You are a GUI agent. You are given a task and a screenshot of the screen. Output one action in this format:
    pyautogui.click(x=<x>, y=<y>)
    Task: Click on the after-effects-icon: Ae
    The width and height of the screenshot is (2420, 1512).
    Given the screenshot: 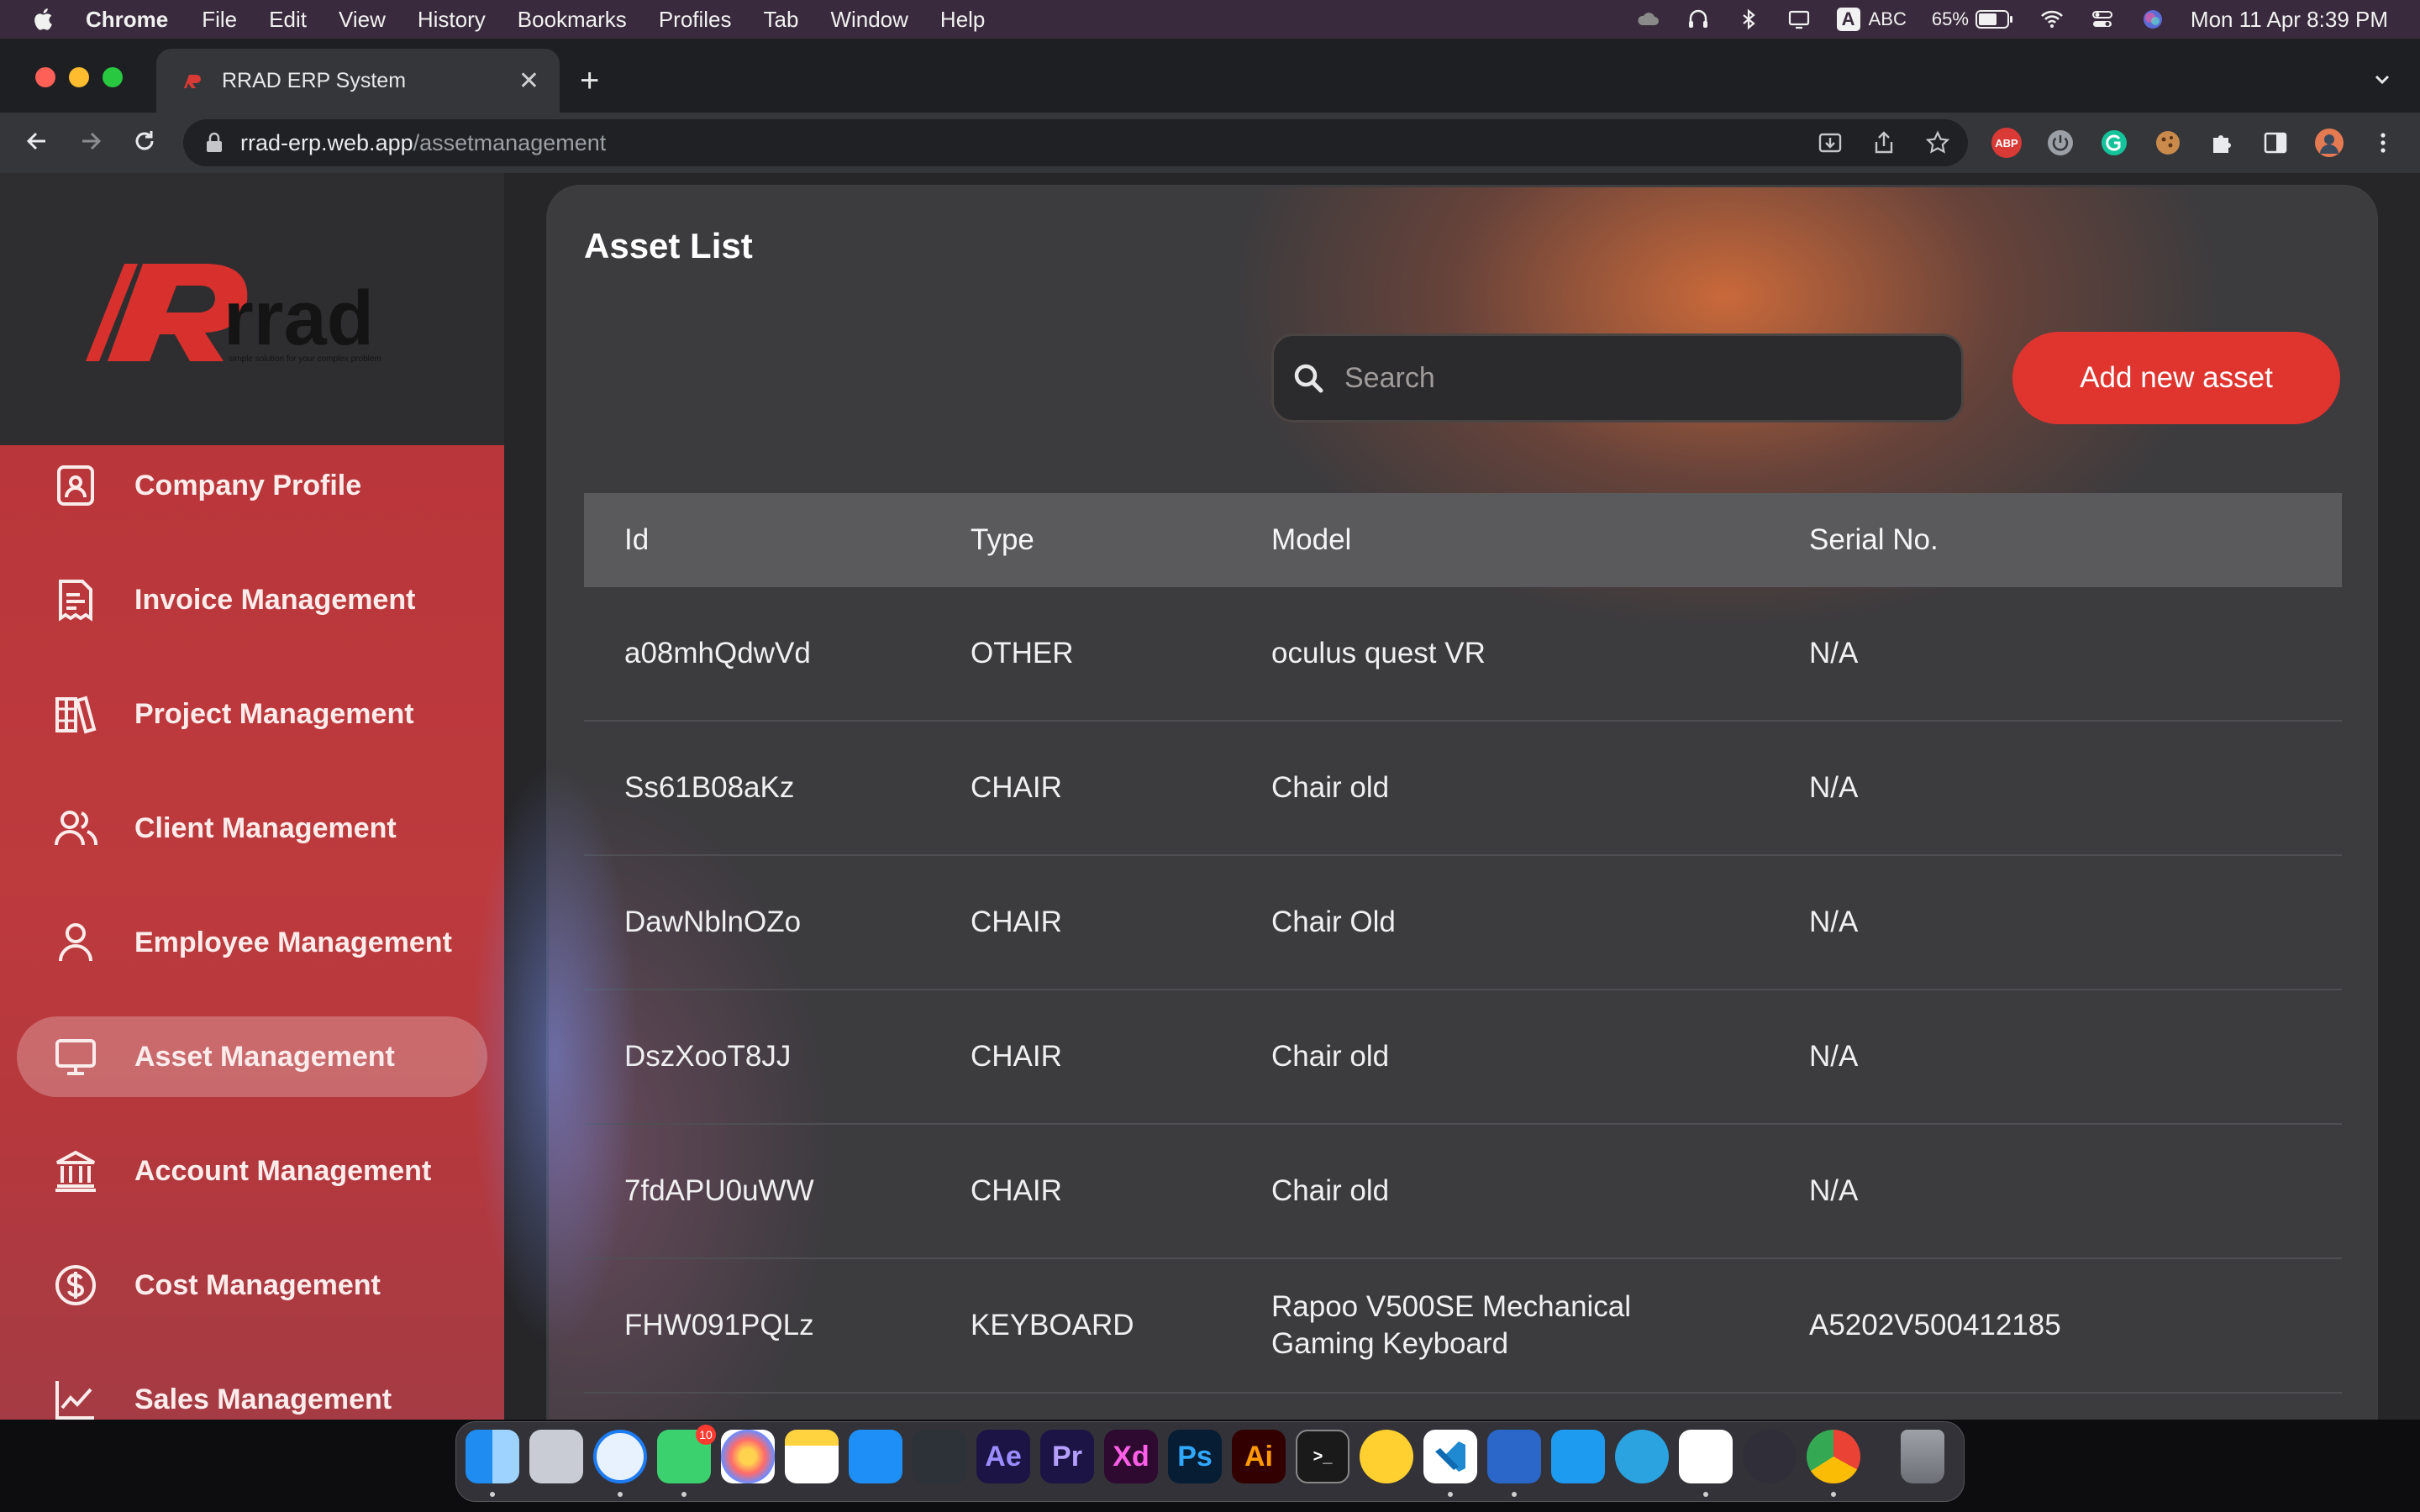 What is the action you would take?
    pyautogui.click(x=1003, y=1456)
    